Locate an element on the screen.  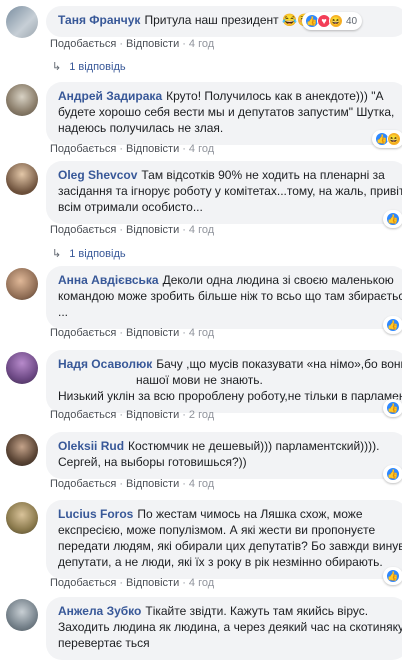
comment-text-line: нашої мови не знають. is located at coordinates (199, 380).